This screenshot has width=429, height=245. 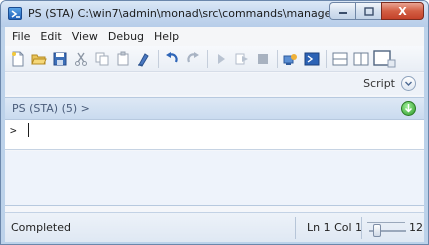 I want to click on clear-icon, so click(x=144, y=59).